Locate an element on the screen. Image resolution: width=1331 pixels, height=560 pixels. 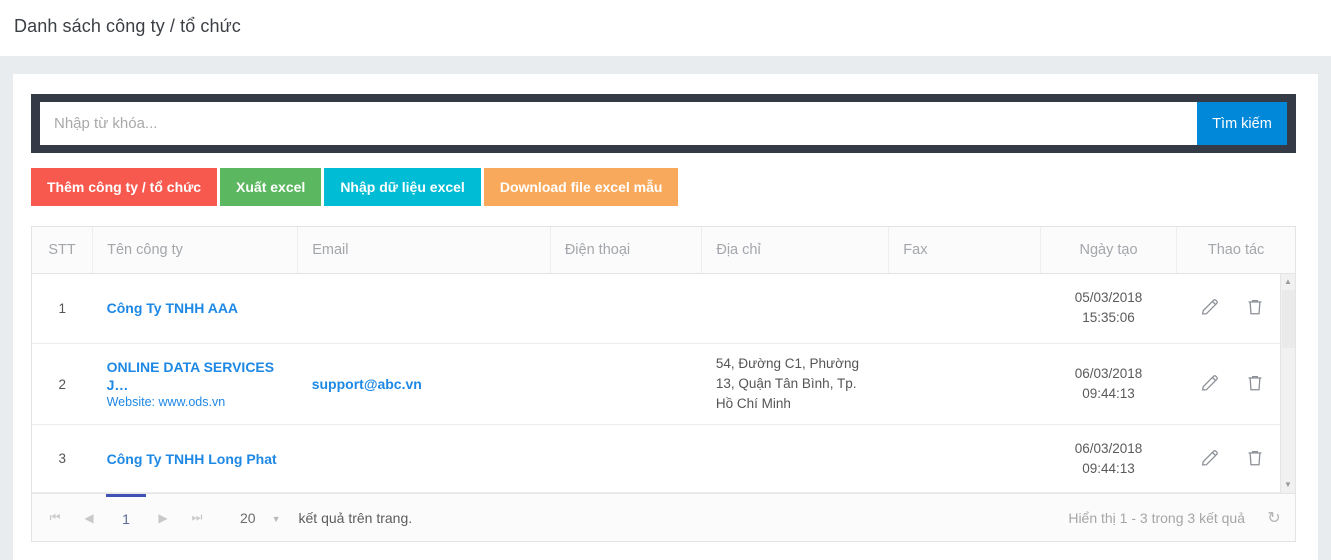
cell-email: support@abc.vn is located at coordinates (424, 384).